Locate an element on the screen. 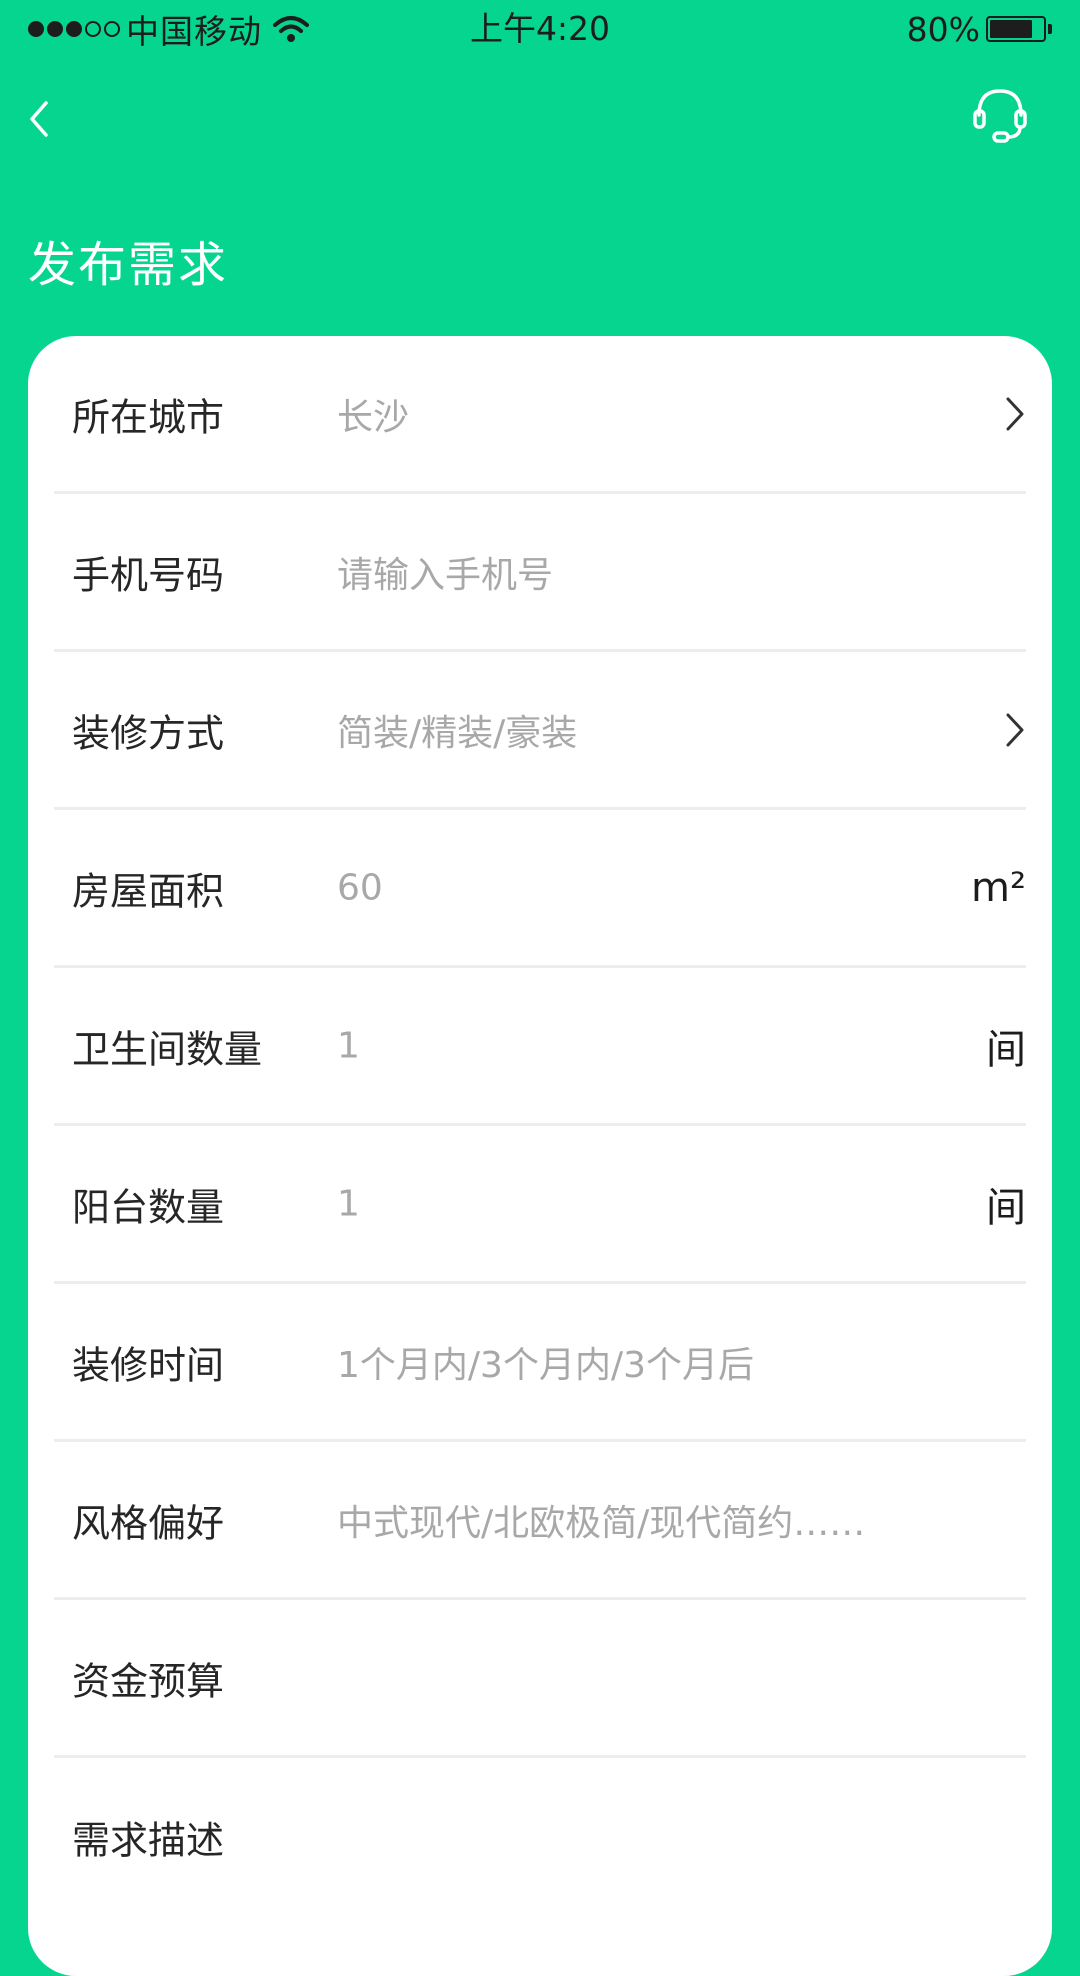  form-row-balconies: 阳台数量 1 间 is located at coordinates (540, 1205).